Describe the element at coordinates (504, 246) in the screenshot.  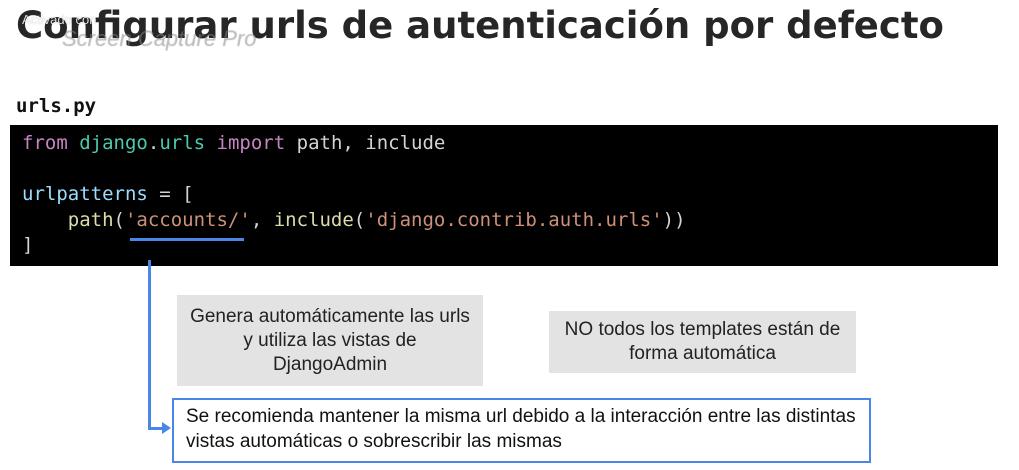
I see `code-line-5: ]` at that location.